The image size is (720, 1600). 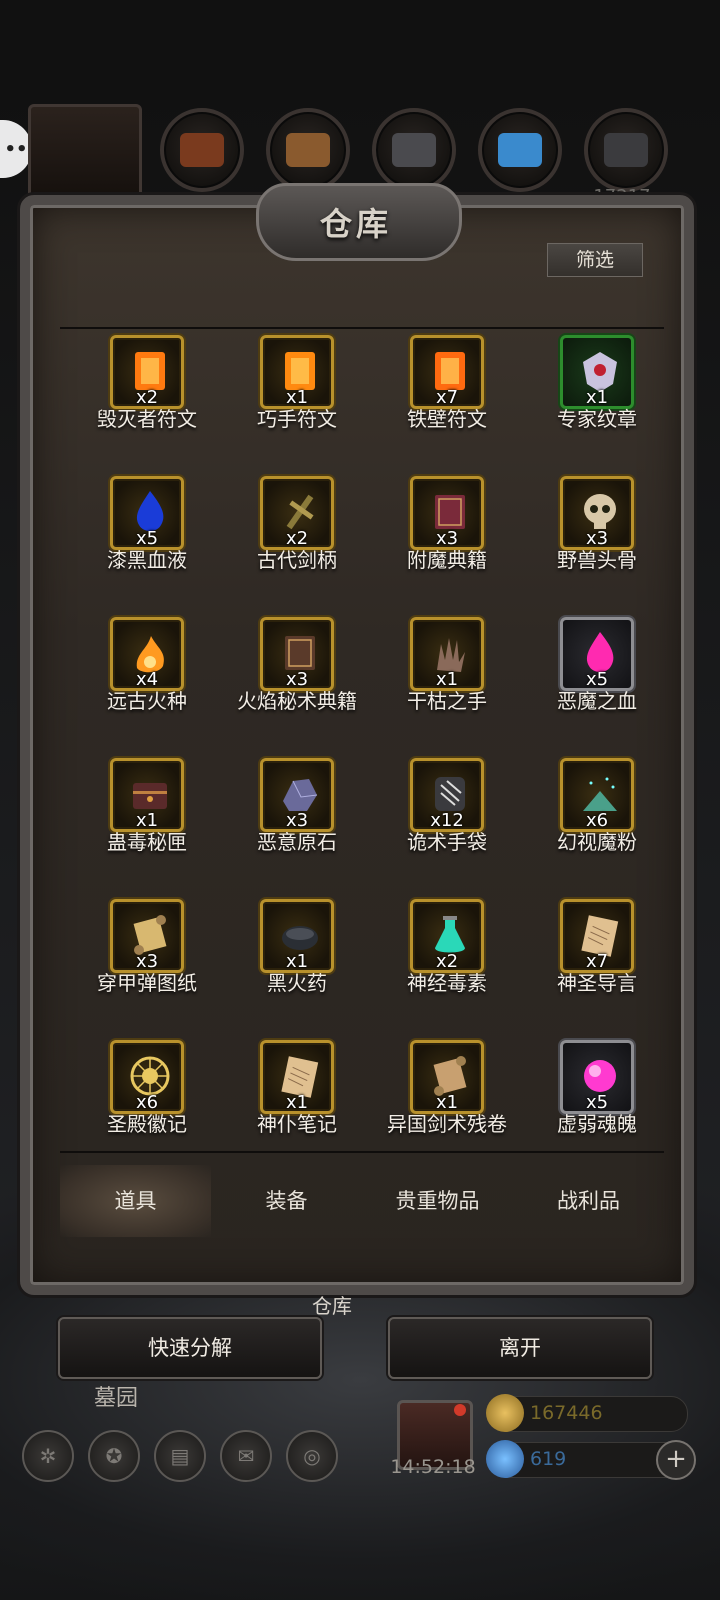 I want to click on inventory-item: x5 漆黑血液, so click(x=147, y=541).